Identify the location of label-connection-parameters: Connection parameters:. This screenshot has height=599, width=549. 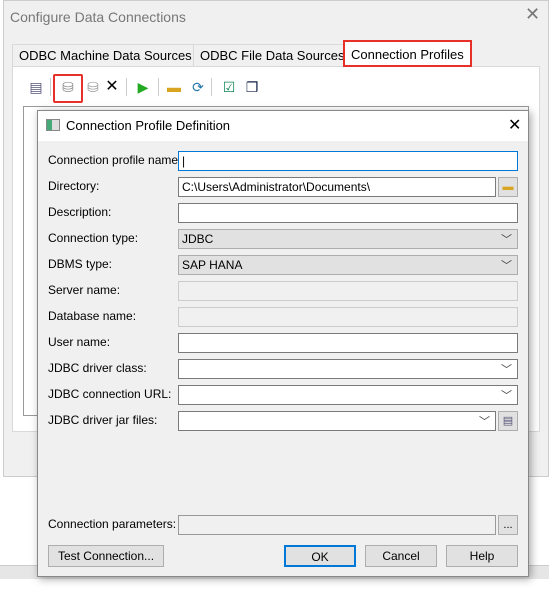
(112, 524).